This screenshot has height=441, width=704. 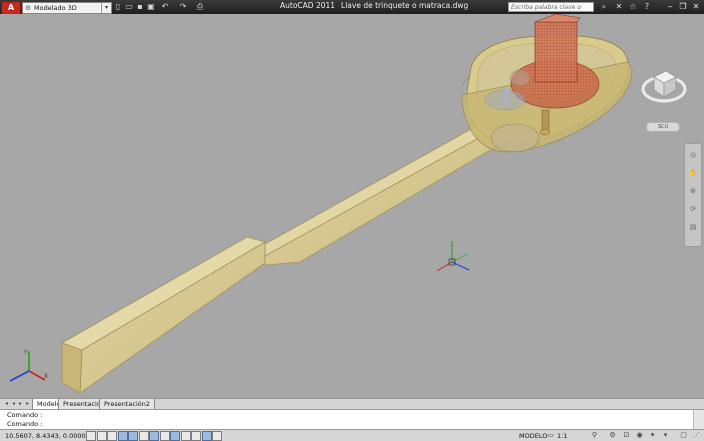 I want to click on undo-icon: ↶, so click(x=165, y=7).